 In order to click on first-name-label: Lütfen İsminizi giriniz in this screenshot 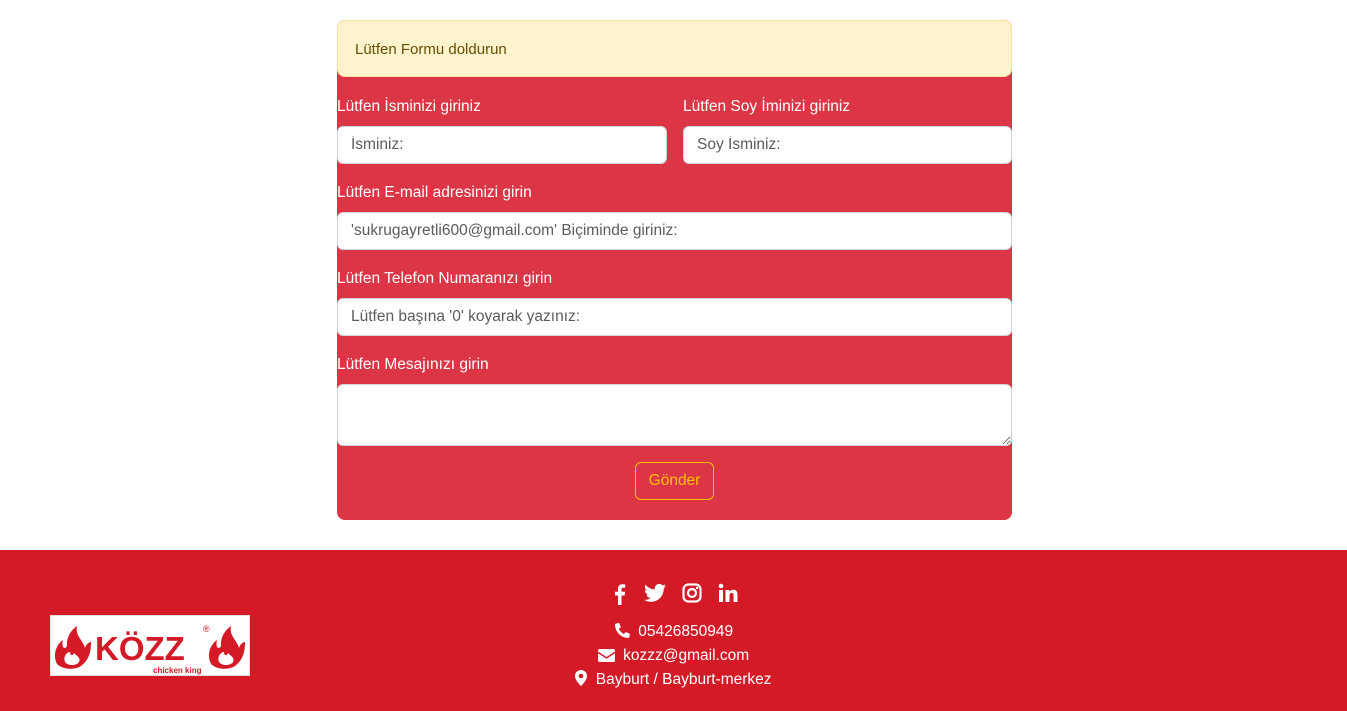, I will do `click(409, 106)`.